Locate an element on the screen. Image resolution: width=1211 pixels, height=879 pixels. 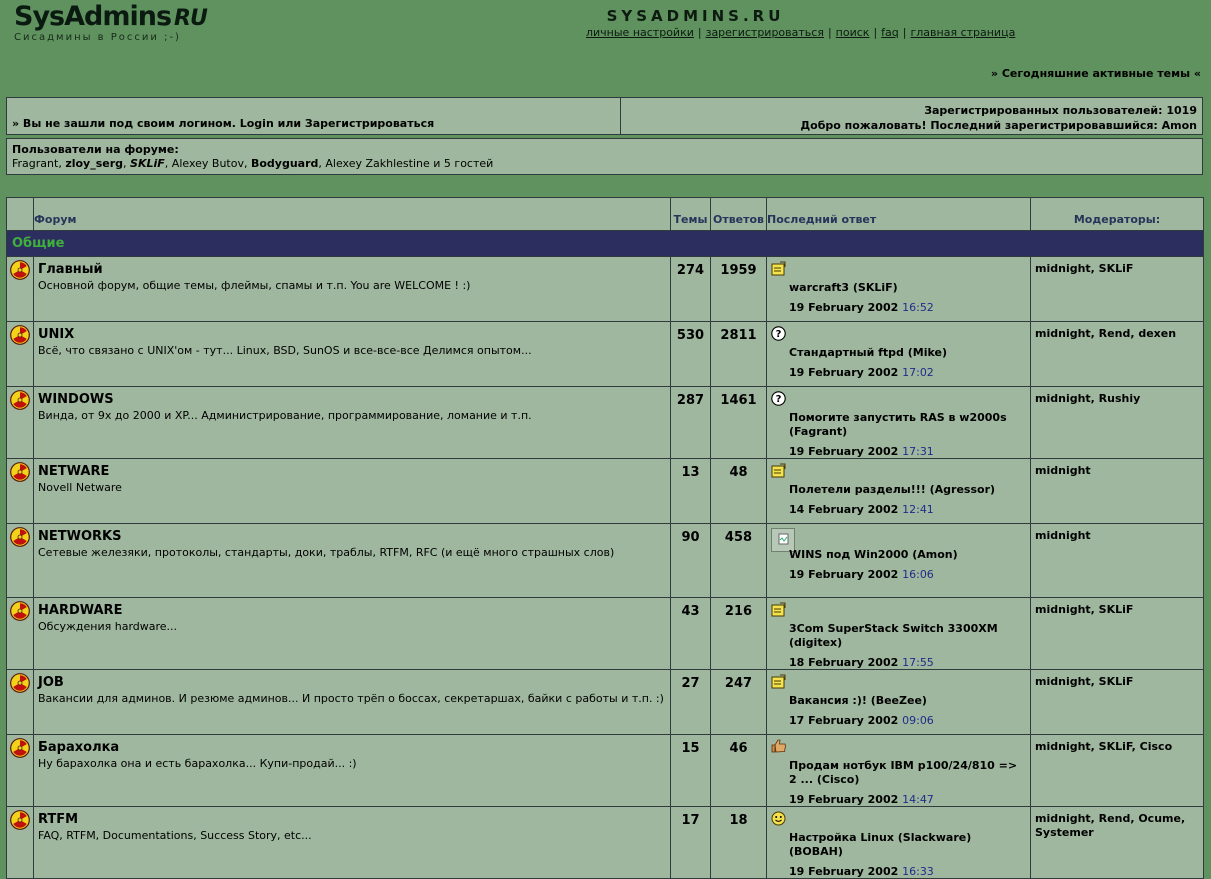
last-post-link: Настройка Linux (Slackware) (BOBAH) is located at coordinates (880, 844).